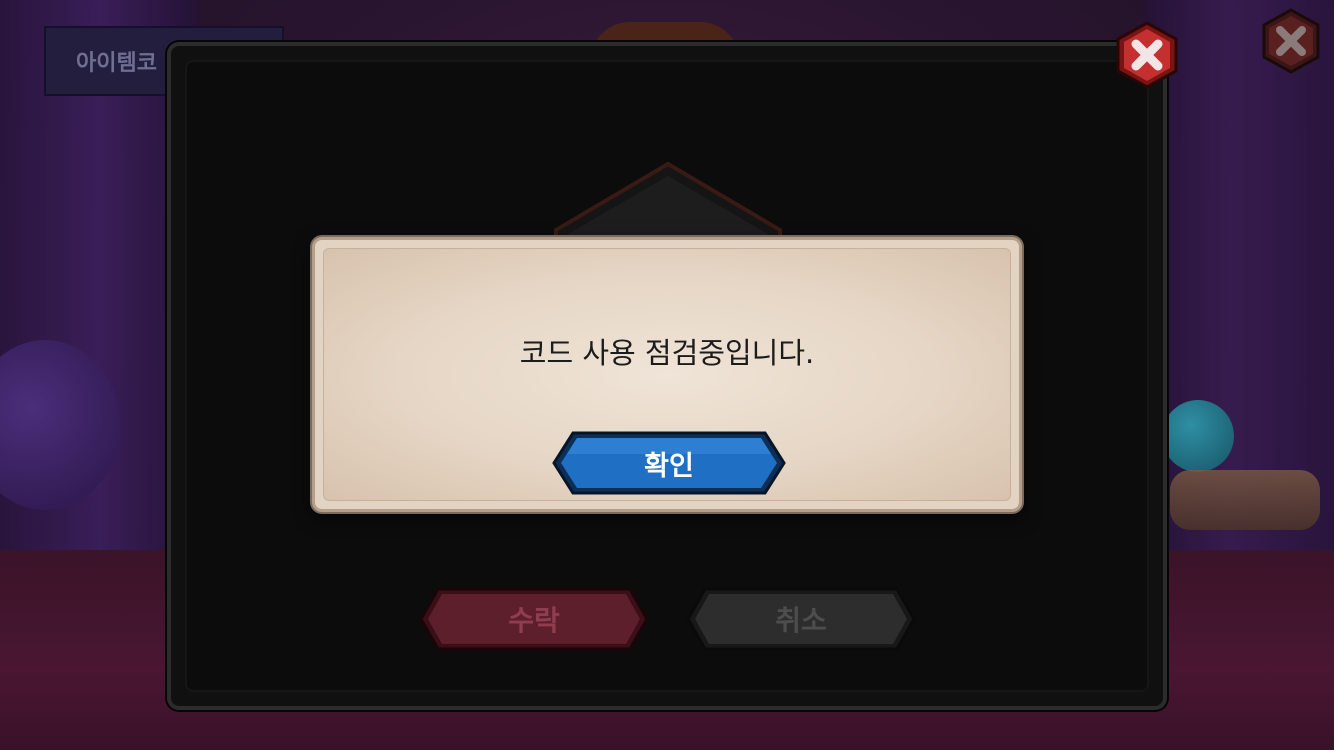 The width and height of the screenshot is (1334, 750). I want to click on item-code-tab-label: 아이템코, so click(116, 63).